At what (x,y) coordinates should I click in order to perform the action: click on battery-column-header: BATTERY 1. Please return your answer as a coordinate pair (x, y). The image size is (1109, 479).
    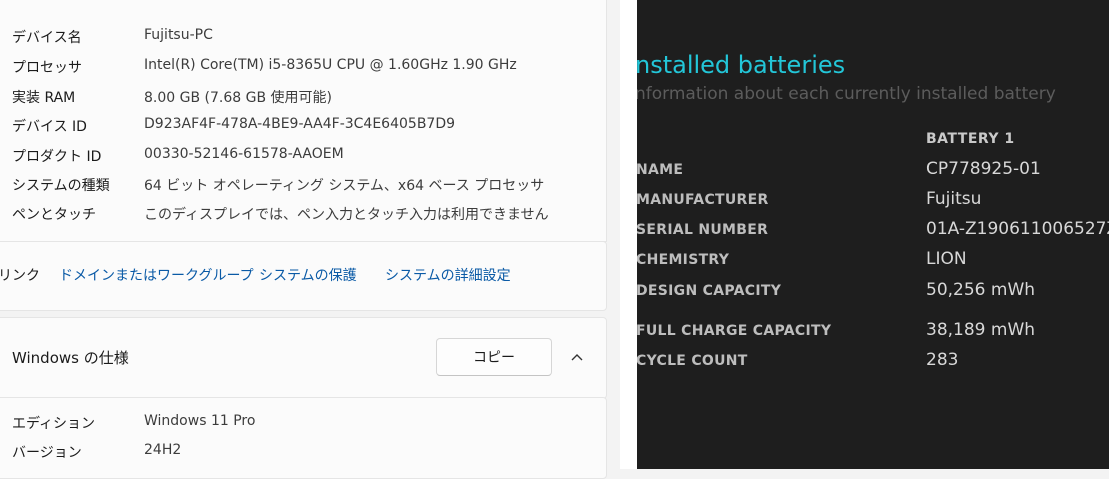
    Looking at the image, I should click on (970, 139).